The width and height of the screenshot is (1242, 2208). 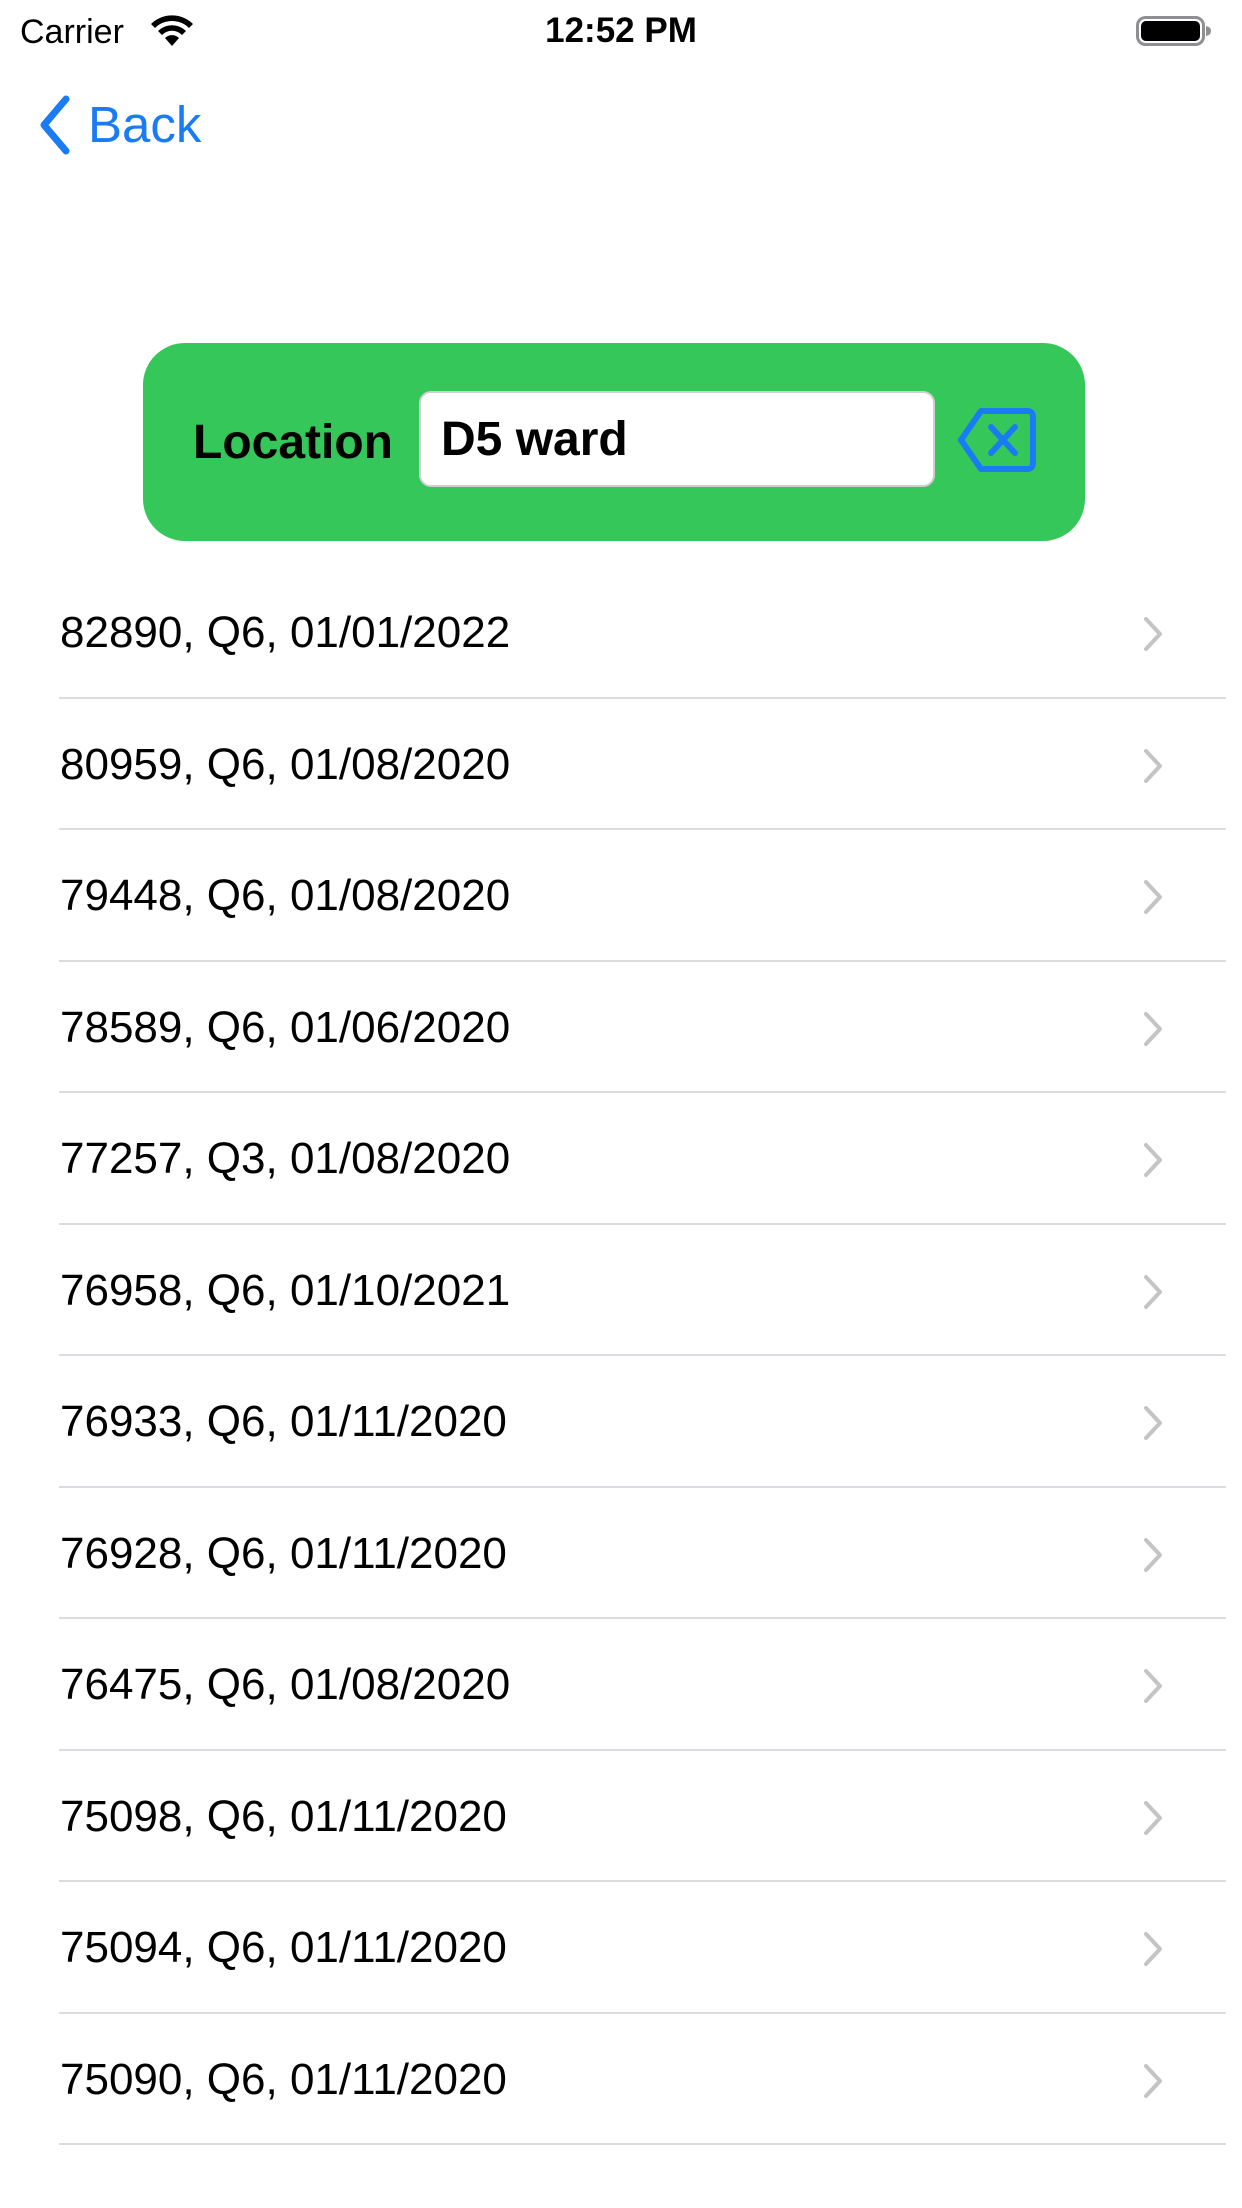 What do you see at coordinates (998, 440) in the screenshot?
I see `delete-backward-icon` at bounding box center [998, 440].